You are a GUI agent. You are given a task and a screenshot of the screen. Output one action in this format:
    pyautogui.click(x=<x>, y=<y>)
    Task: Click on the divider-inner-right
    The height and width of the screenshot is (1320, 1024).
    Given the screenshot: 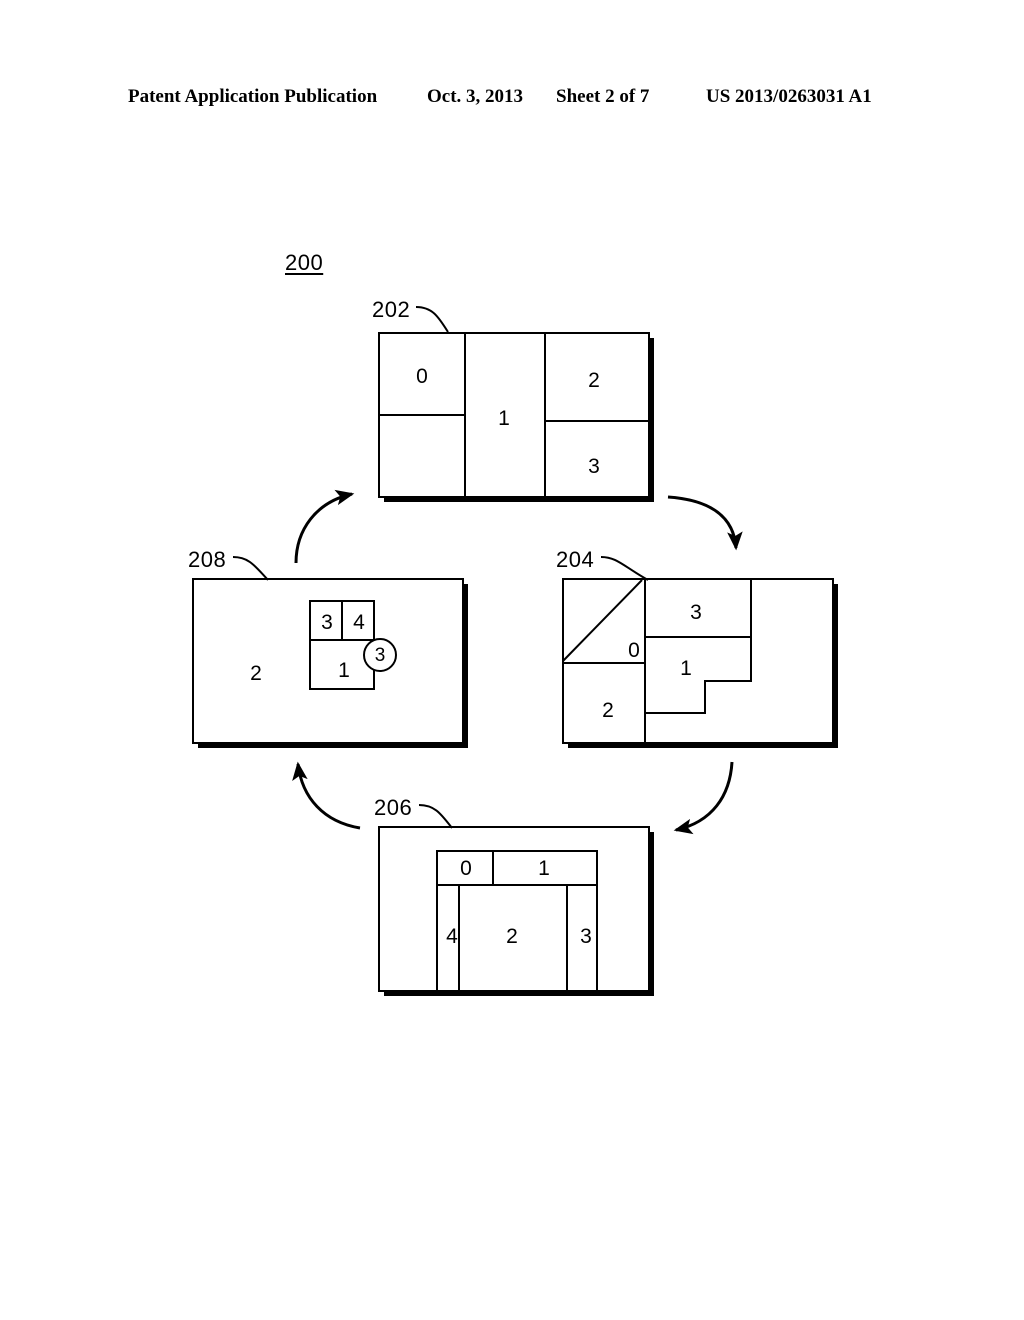 What is the action you would take?
    pyautogui.click(x=597, y=923)
    